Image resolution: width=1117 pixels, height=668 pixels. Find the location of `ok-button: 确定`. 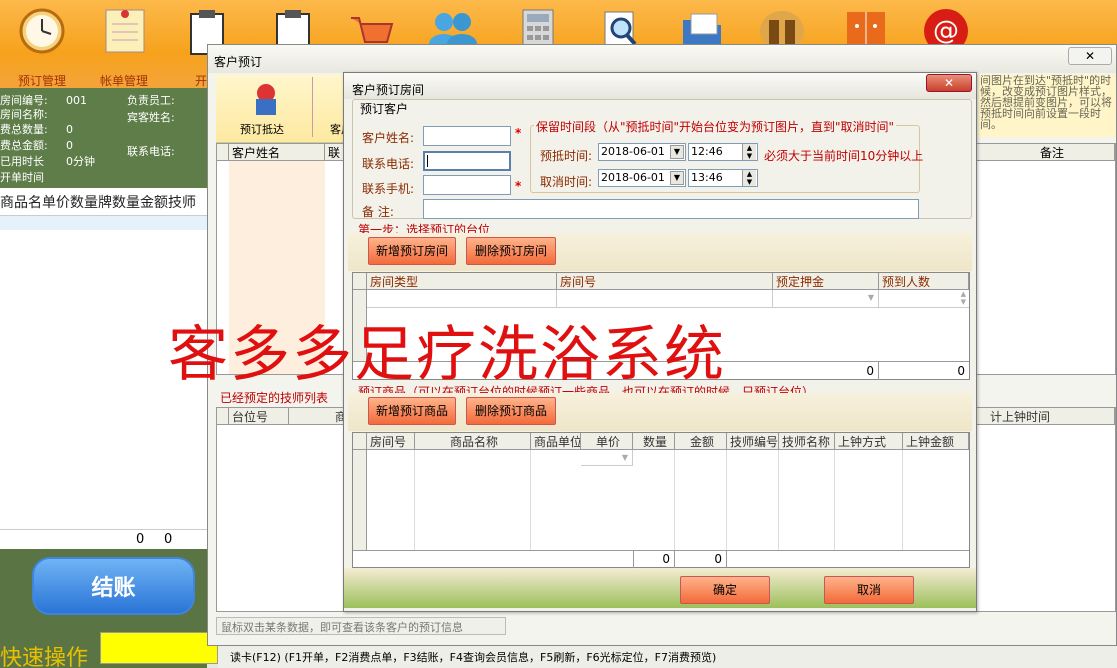

ok-button: 确定 is located at coordinates (725, 590).